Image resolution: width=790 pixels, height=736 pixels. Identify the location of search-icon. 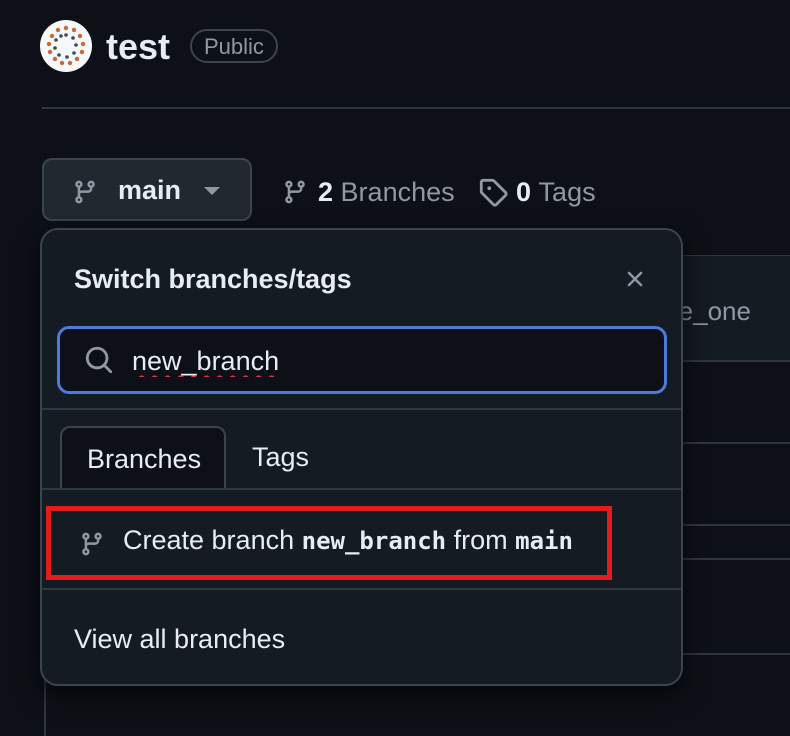
(99, 360).